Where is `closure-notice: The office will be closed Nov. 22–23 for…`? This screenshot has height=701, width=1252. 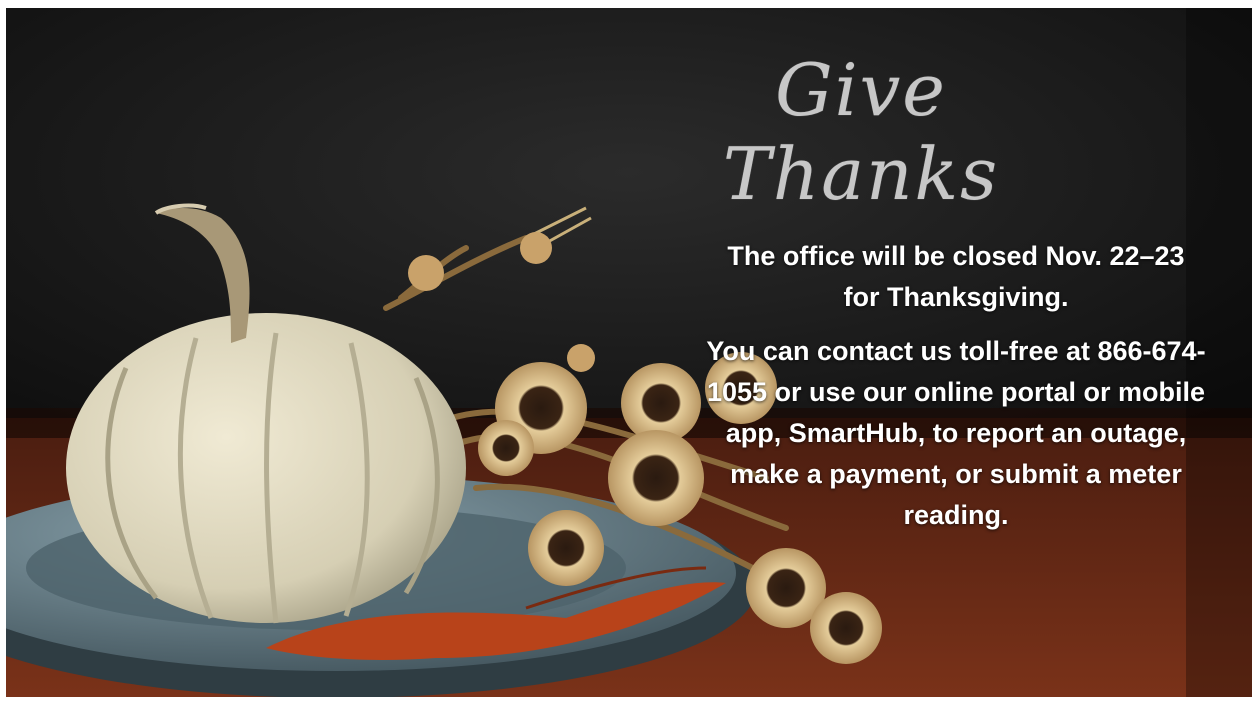 closure-notice: The office will be closed Nov. 22–23 for… is located at coordinates (956, 276).